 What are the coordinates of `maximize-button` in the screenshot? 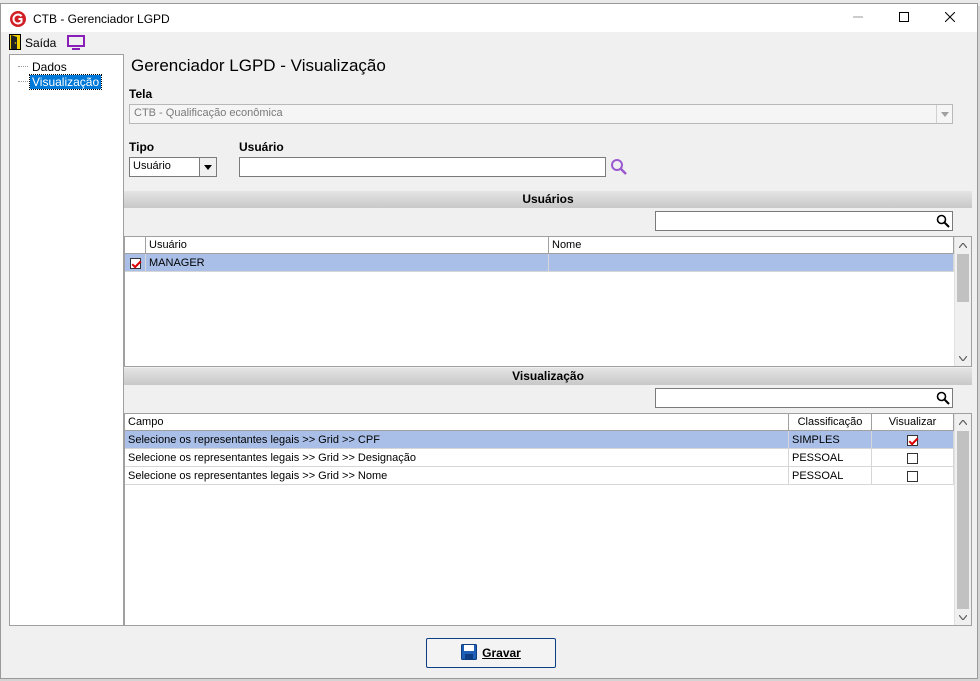 It's located at (904, 18).